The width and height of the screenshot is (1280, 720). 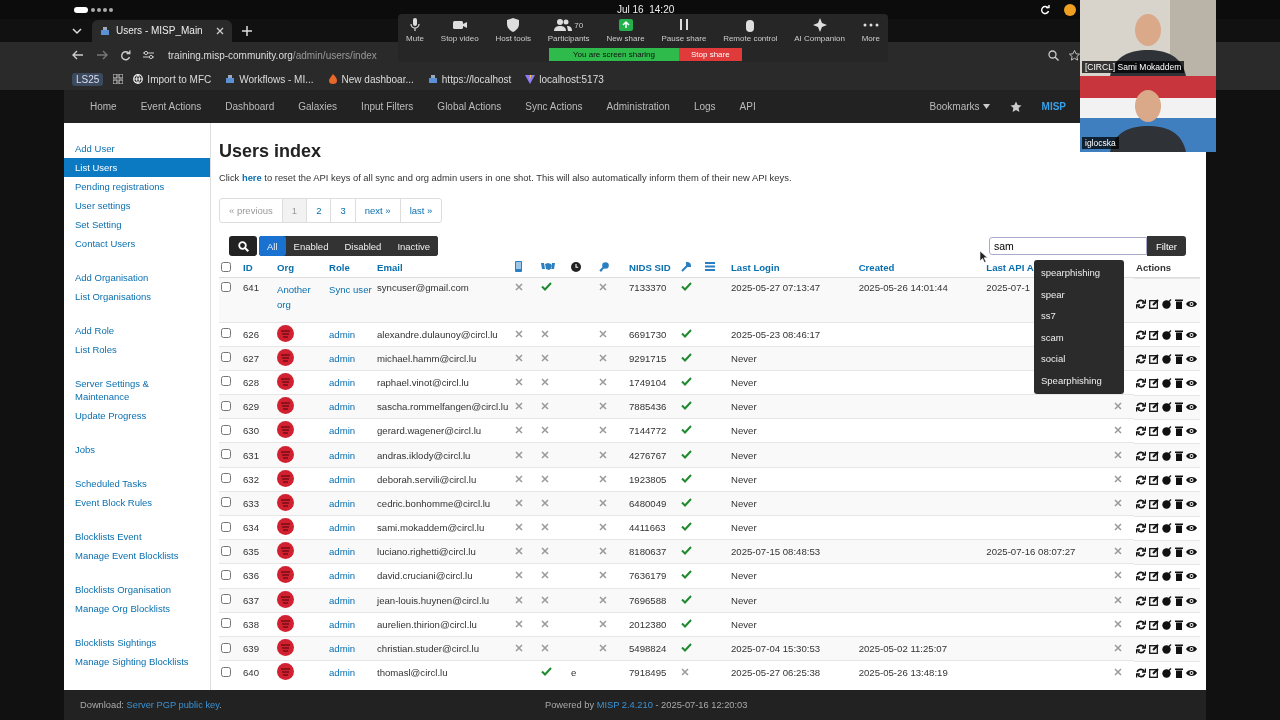 What do you see at coordinates (88, 79) in the screenshot?
I see `bookmark-chip: LS25` at bounding box center [88, 79].